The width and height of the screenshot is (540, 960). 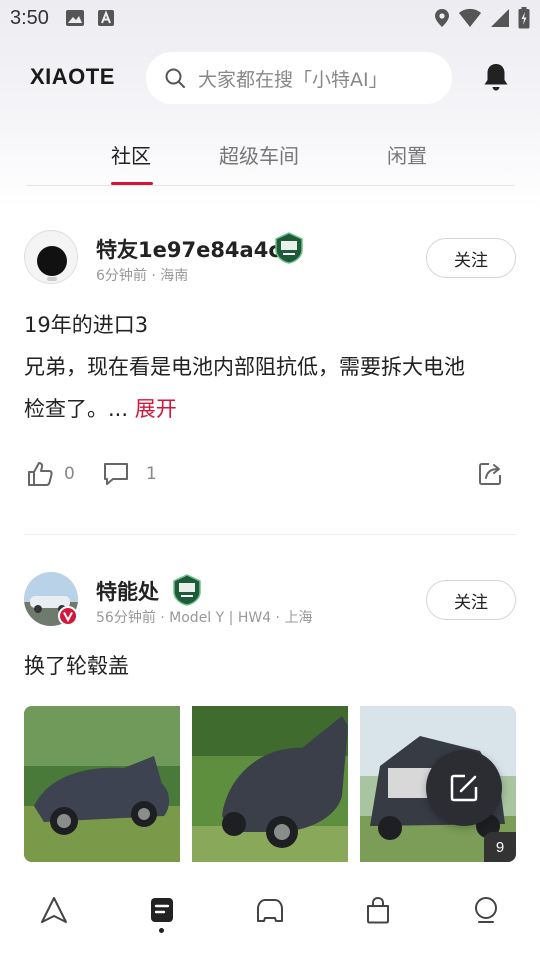 I want to click on profile-icon, so click(x=486, y=910).